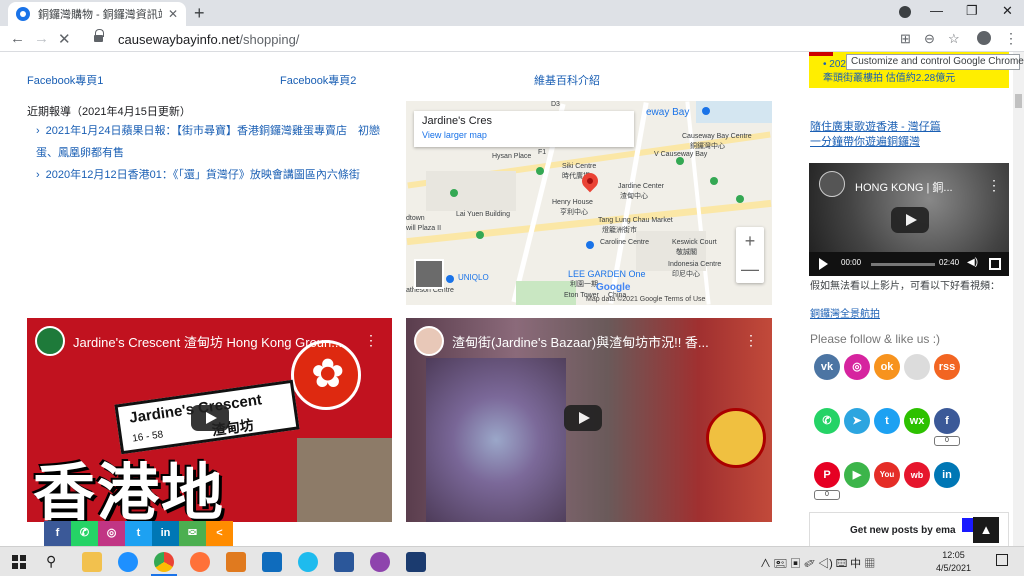 The height and width of the screenshot is (576, 1024). What do you see at coordinates (111, 533) in the screenshot?
I see `instagram-share-icon: ◎` at bounding box center [111, 533].